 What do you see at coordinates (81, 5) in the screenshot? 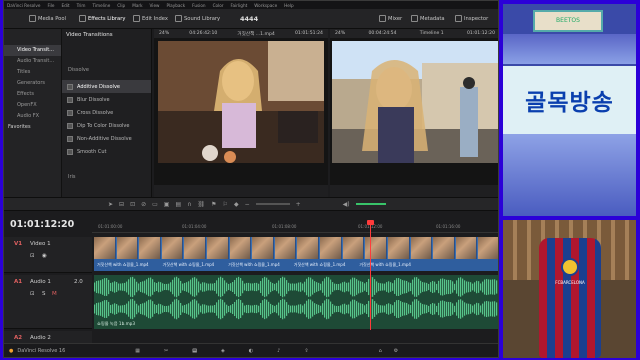
I see `menu-item-trim: Trim` at bounding box center [81, 5].